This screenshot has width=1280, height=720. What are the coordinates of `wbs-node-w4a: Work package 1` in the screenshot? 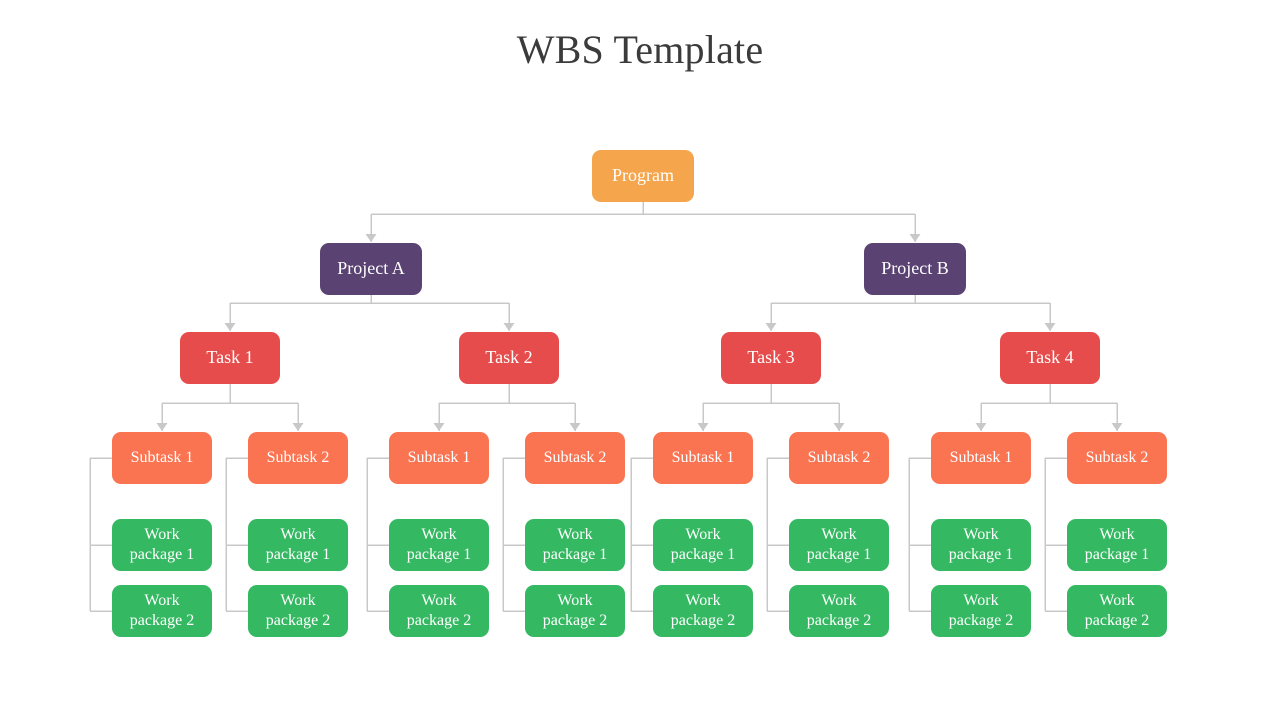 It's located at (575, 545).